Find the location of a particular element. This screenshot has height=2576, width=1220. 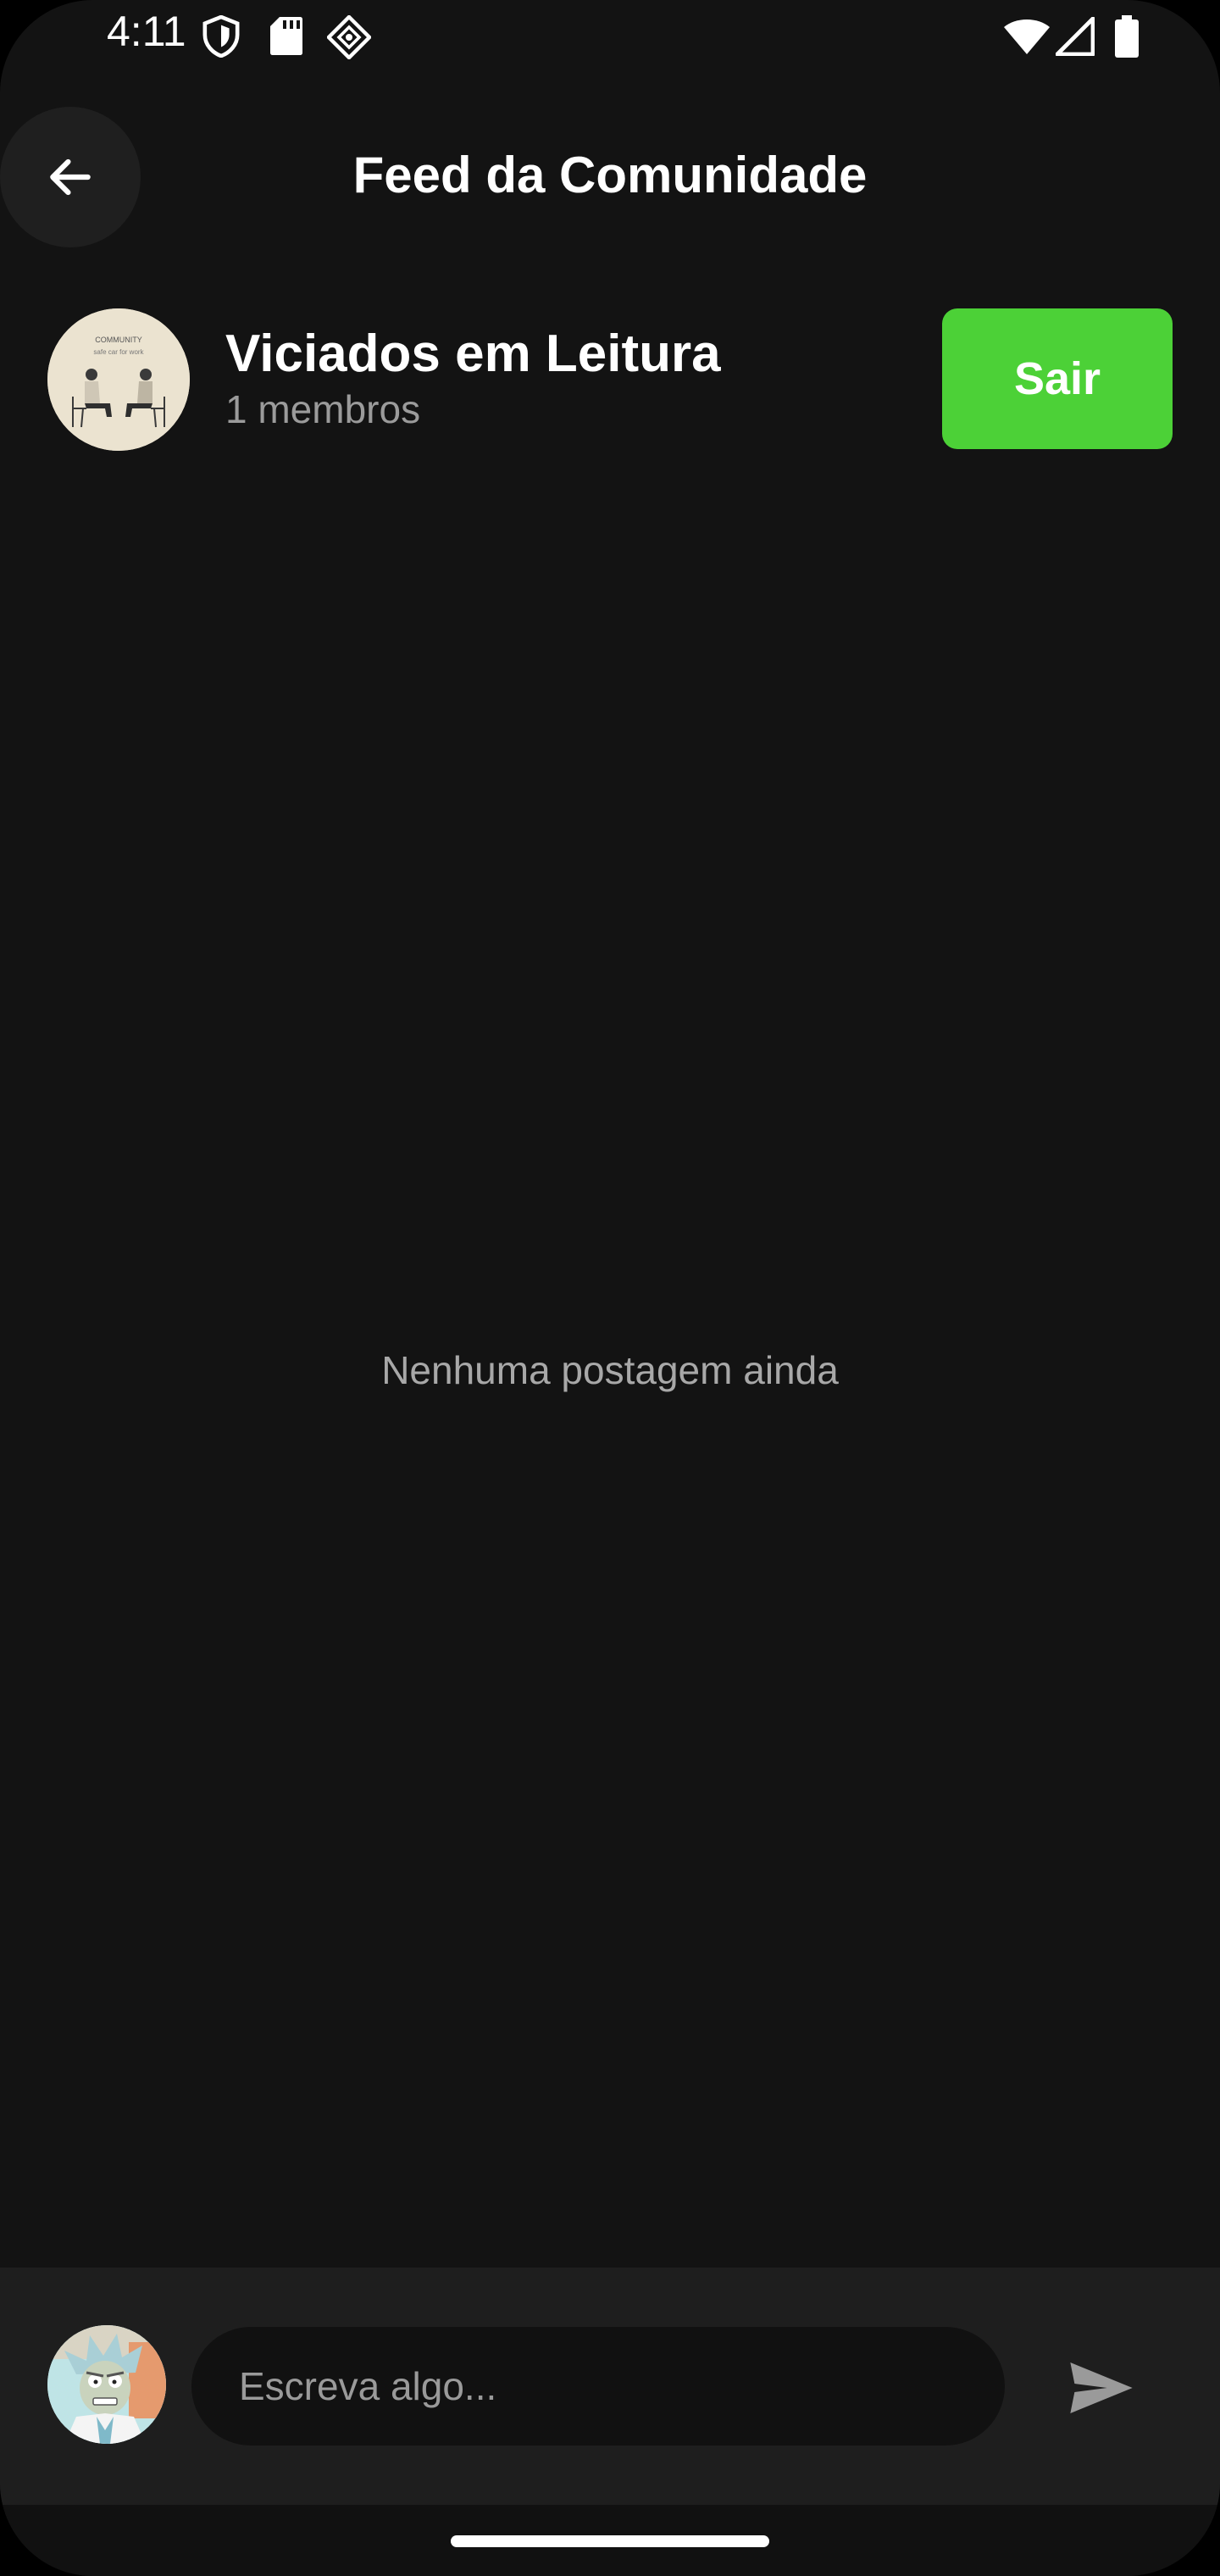

status-bar: 4:11 is located at coordinates (610, 38).